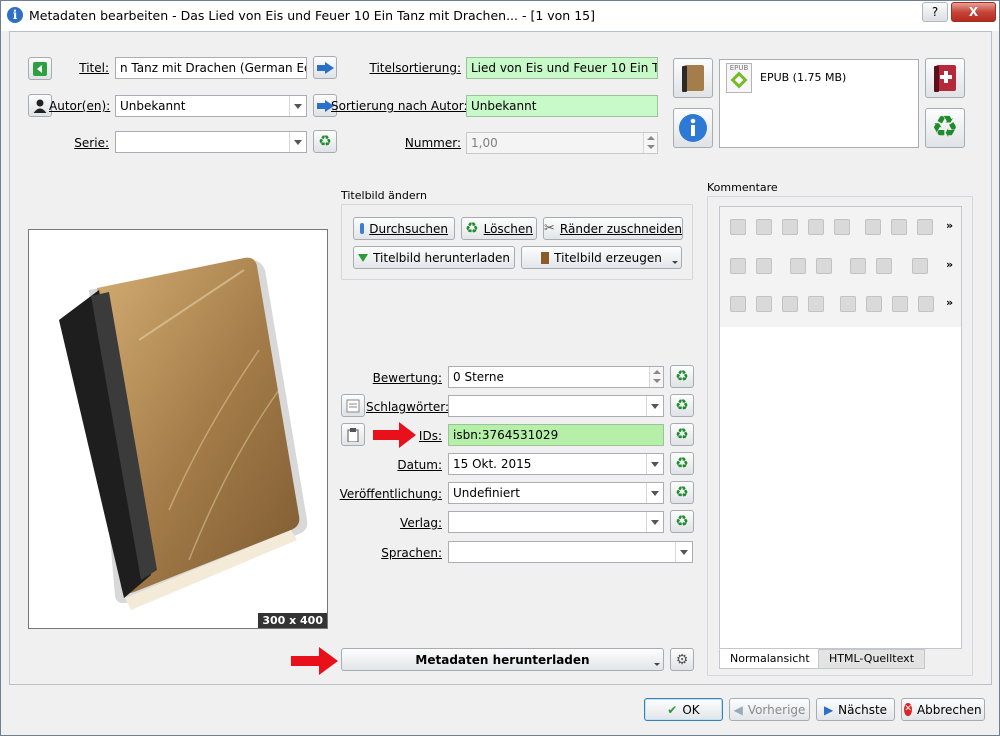 The height and width of the screenshot is (736, 1000). What do you see at coordinates (790, 304) in the screenshot?
I see `underline-icon` at bounding box center [790, 304].